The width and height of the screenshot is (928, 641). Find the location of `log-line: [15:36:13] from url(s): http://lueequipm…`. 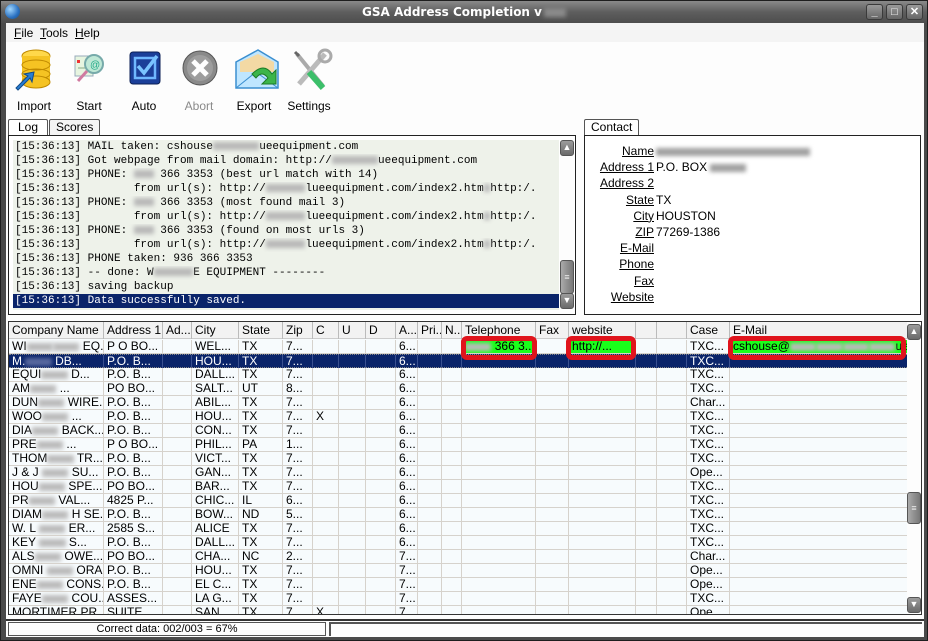

log-line: [15:36:13] from url(s): http://lueequipm… is located at coordinates (286, 245).